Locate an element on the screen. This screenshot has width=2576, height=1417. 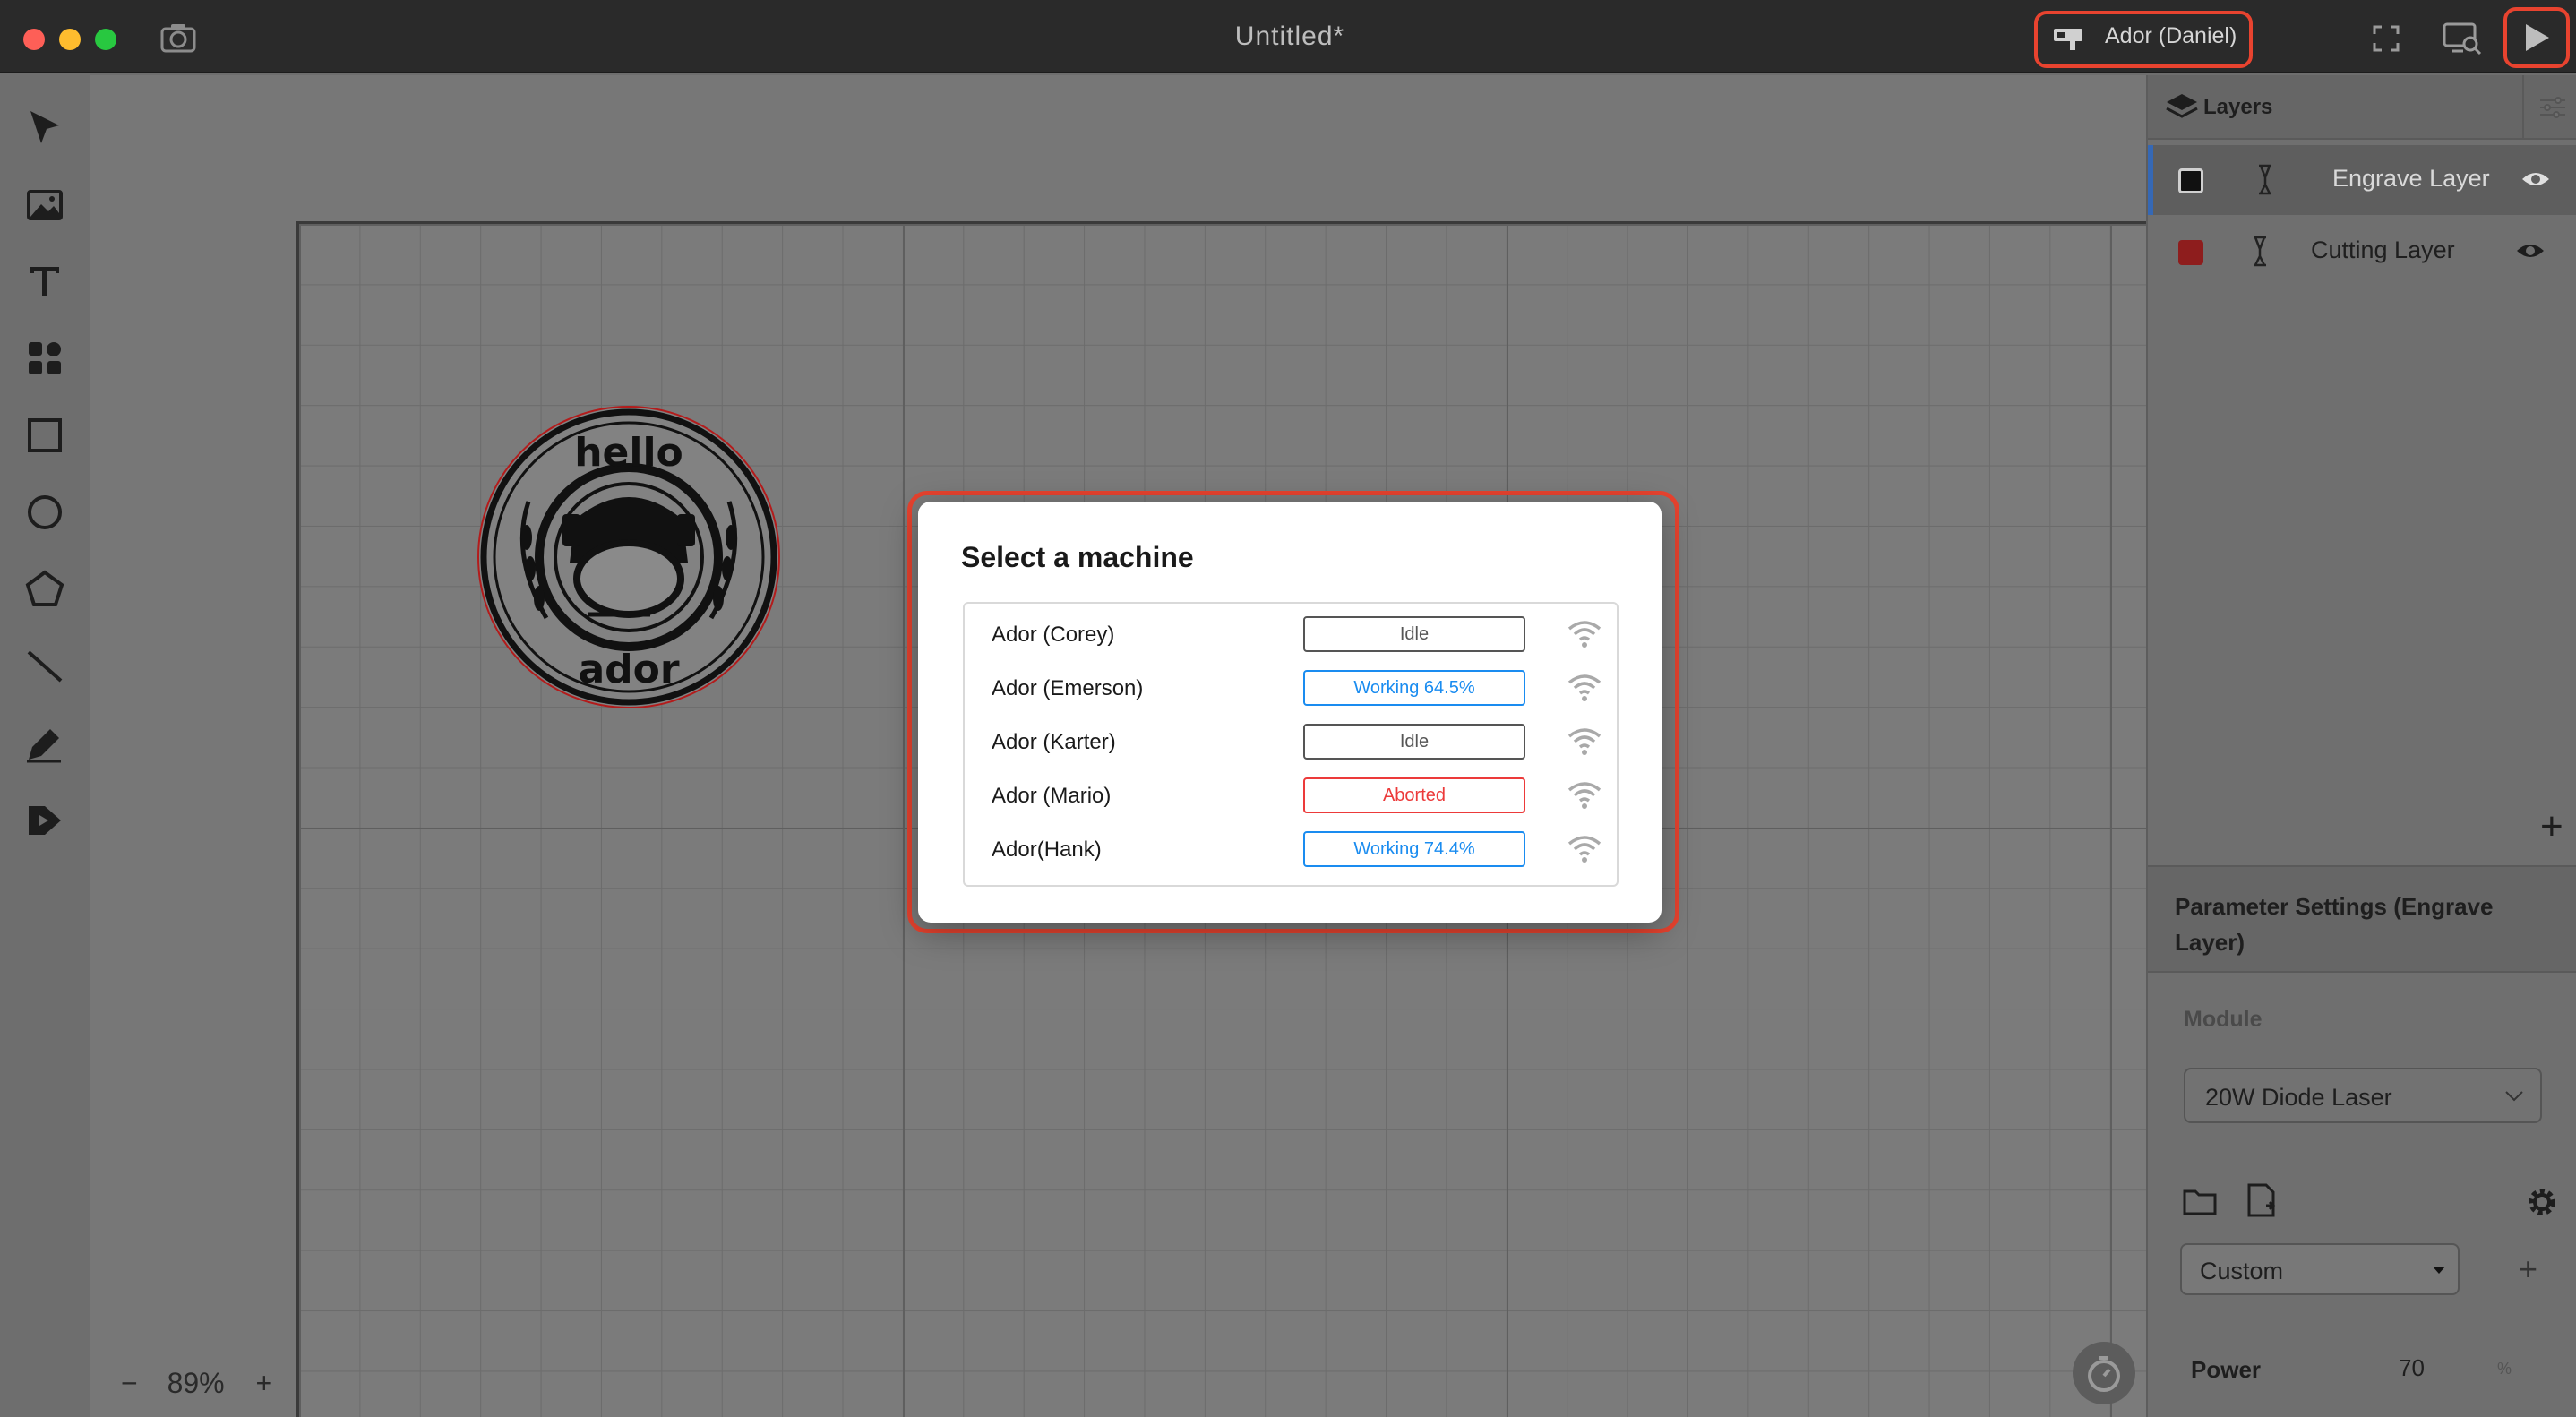
machine-name: Ador (Mario) is located at coordinates (1052, 796).